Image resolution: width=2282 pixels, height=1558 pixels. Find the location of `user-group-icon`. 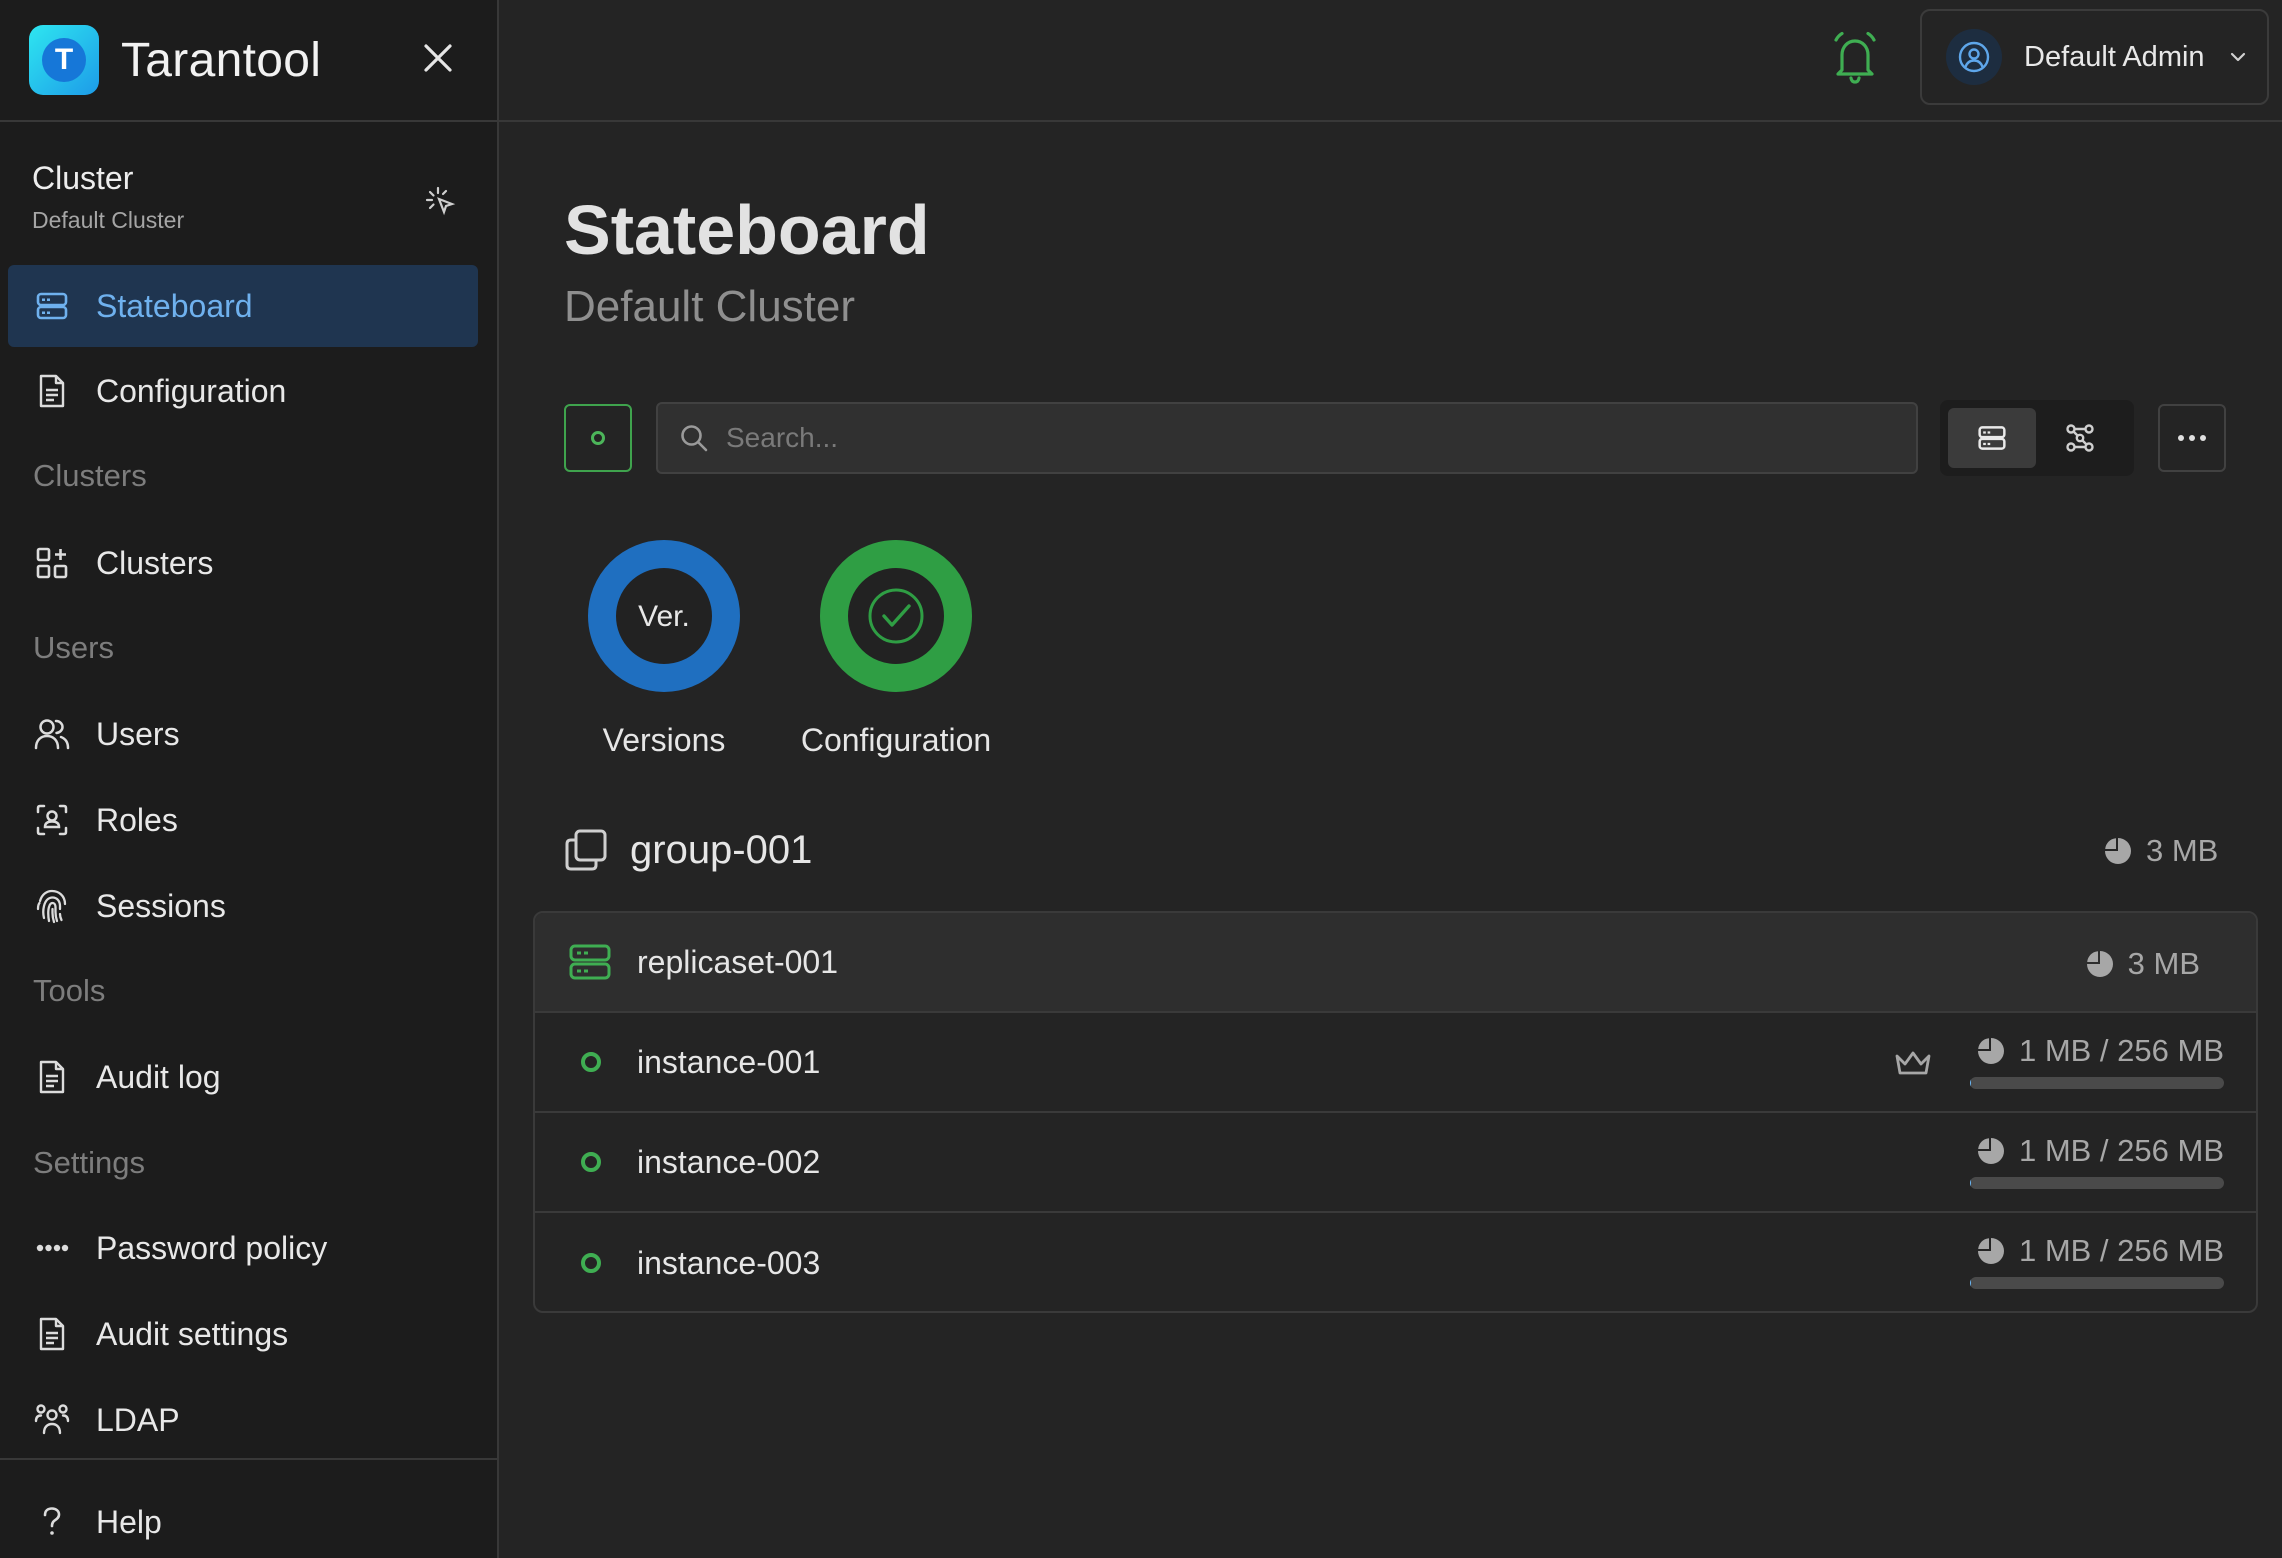

user-group-icon is located at coordinates (52, 1420).